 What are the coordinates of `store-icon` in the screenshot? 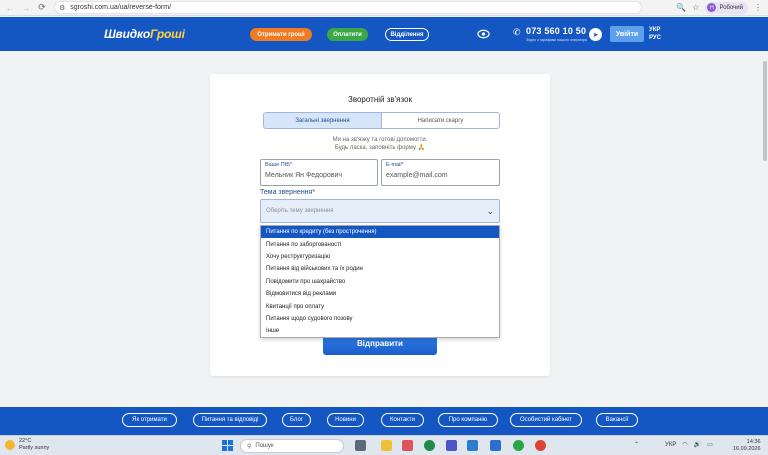 It's located at (472, 445).